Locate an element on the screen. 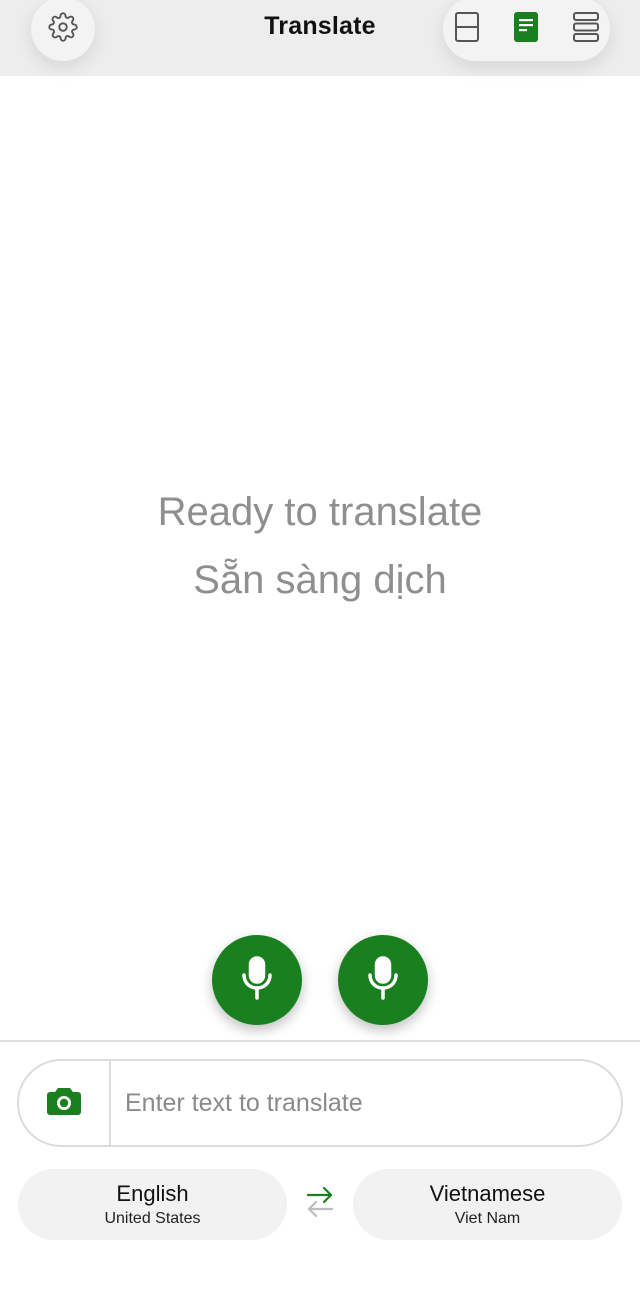  target-language-button: Vietnamese Viet Nam is located at coordinates (487, 1204).